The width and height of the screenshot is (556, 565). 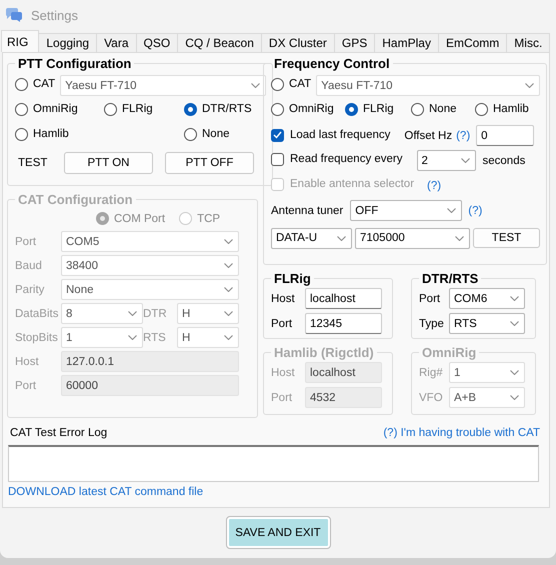 I want to click on ptt-button: PTT ON, so click(x=108, y=163).